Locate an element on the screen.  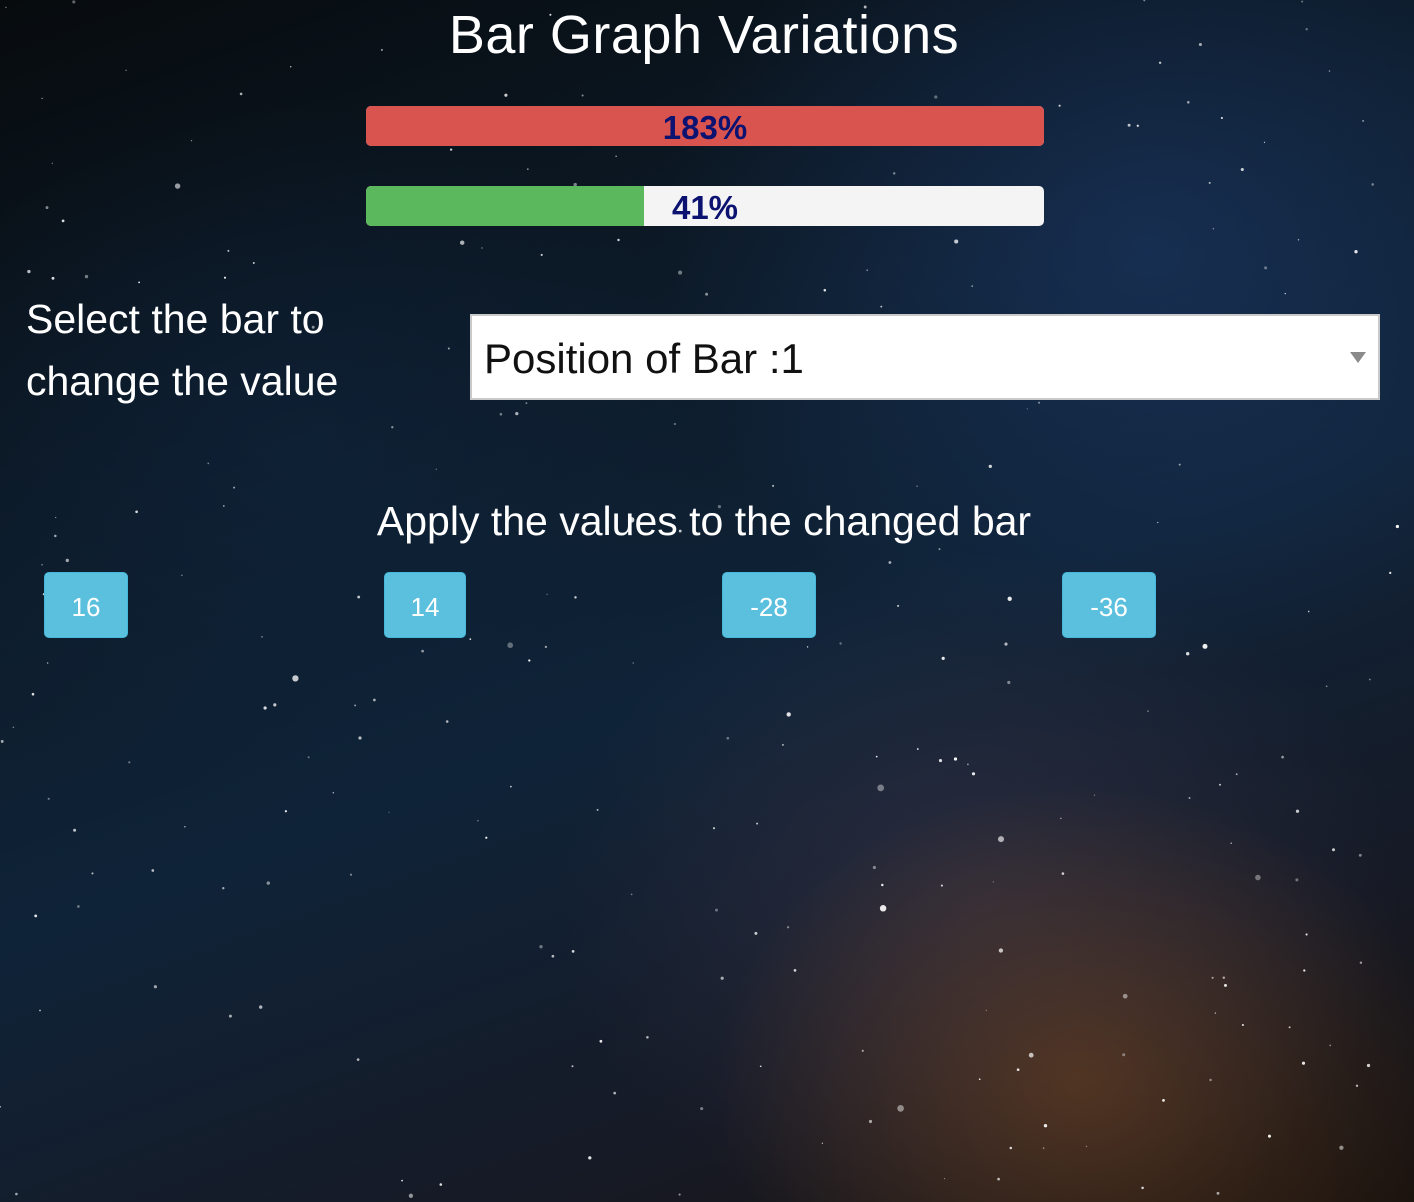
value-button-14: 14 is located at coordinates (425, 605).